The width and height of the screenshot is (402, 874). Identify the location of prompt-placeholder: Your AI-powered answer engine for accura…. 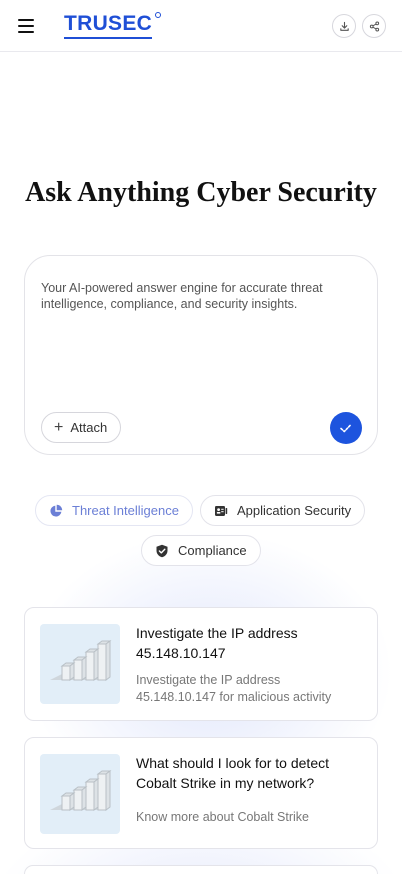
(196, 296).